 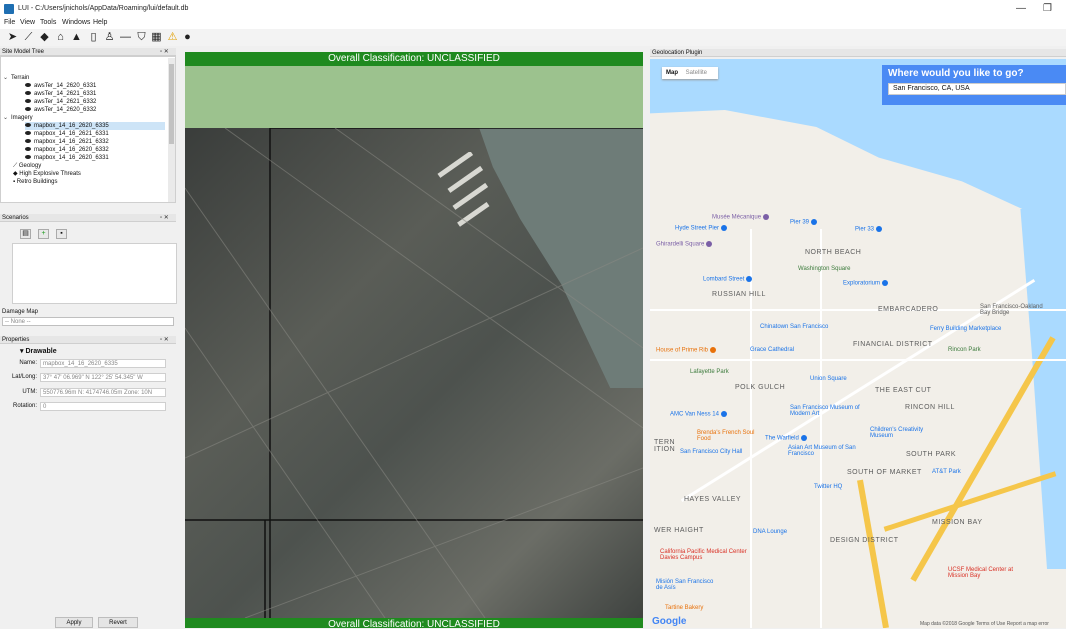 What do you see at coordinates (828, 487) in the screenshot?
I see `poi: Twitter HQ` at bounding box center [828, 487].